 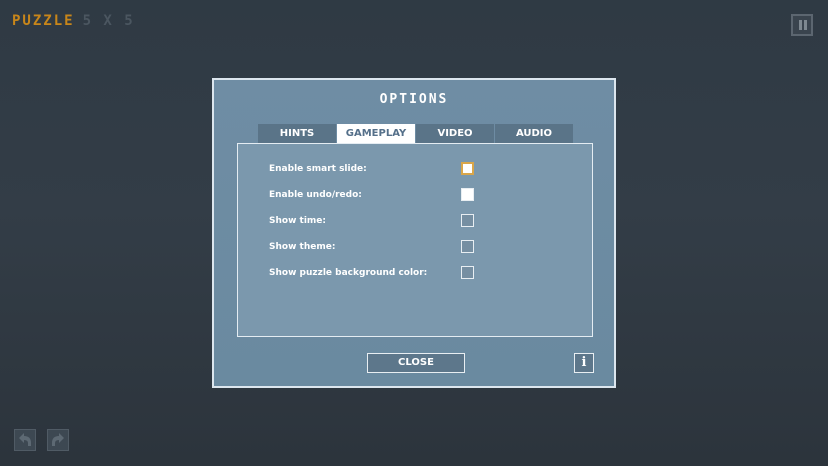 I want to click on pause-button, so click(x=802, y=25).